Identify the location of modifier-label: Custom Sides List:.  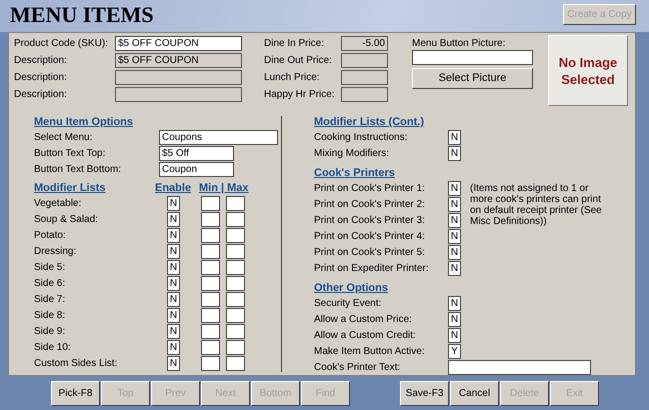
(76, 364).